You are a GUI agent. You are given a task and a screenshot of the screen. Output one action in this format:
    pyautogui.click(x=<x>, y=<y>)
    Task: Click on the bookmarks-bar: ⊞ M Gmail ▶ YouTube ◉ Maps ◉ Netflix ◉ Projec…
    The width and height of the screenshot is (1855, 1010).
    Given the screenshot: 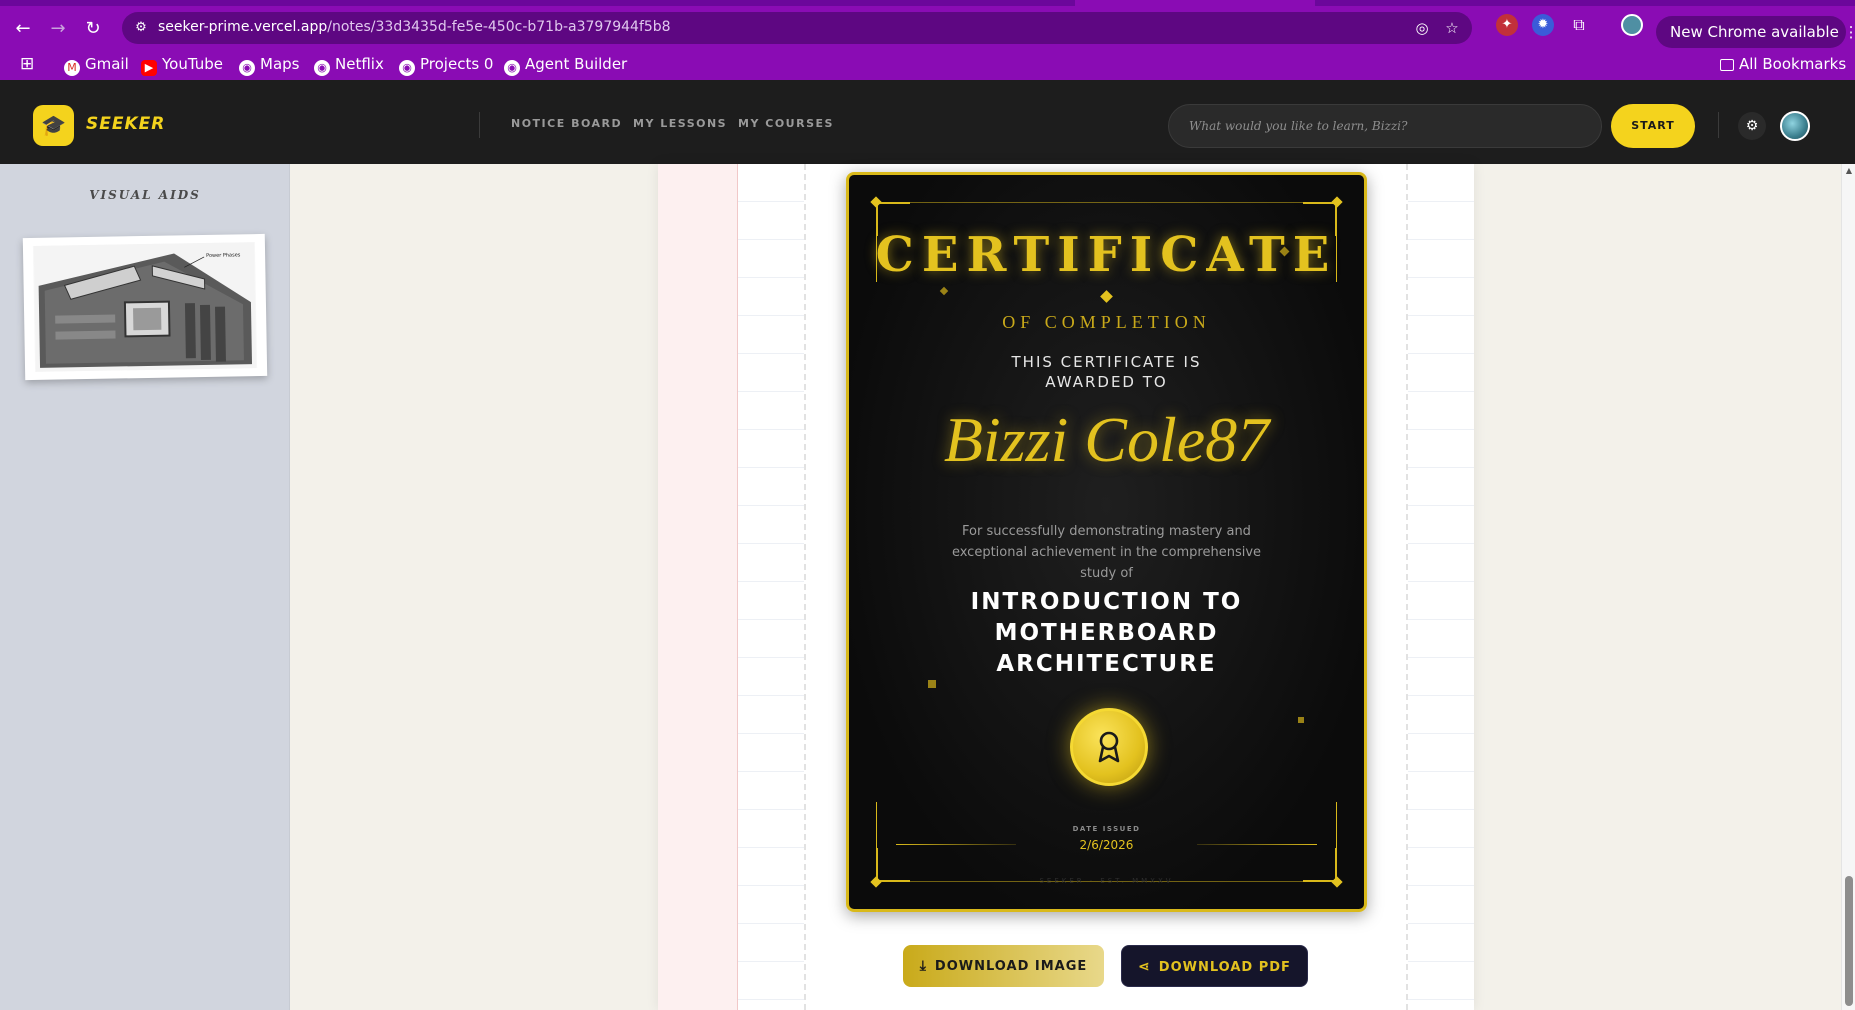 What is the action you would take?
    pyautogui.click(x=927, y=64)
    